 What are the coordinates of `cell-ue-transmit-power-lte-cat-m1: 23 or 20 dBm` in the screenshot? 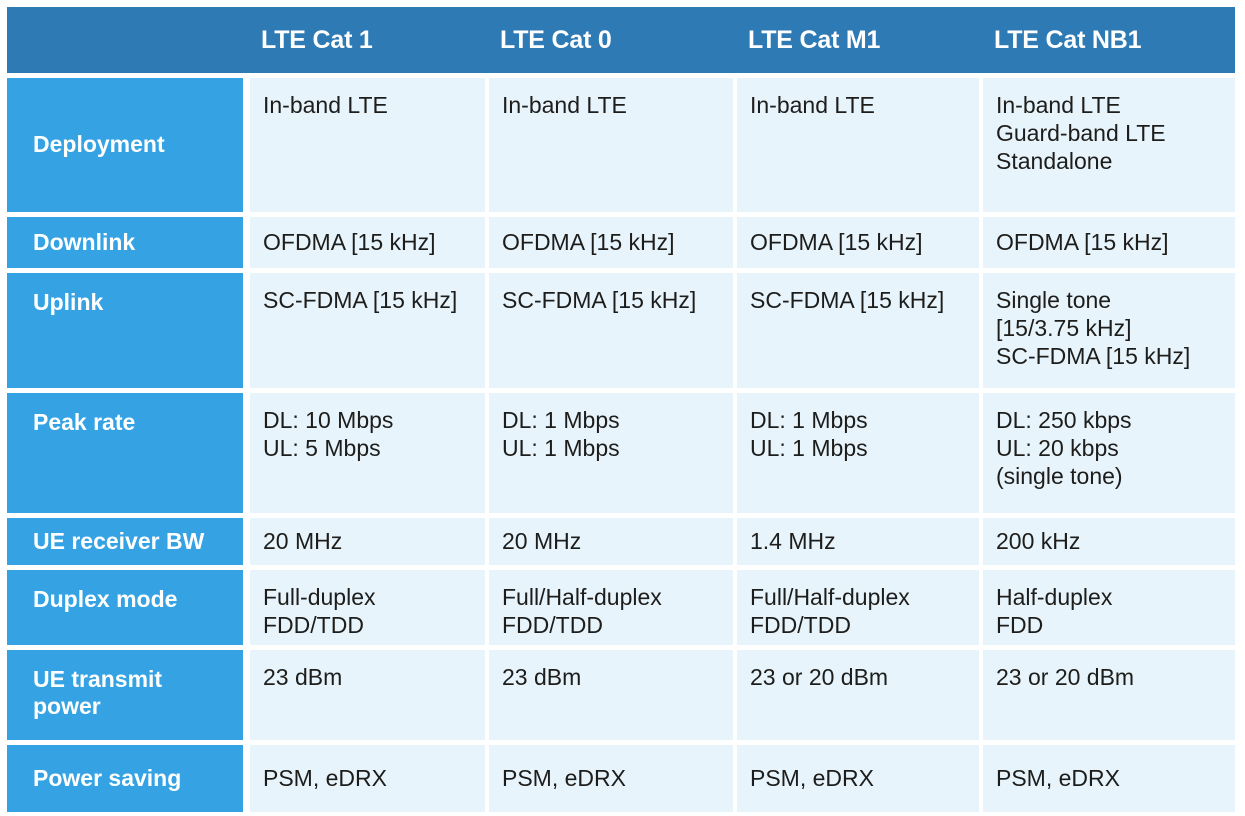 It's located at (858, 695).